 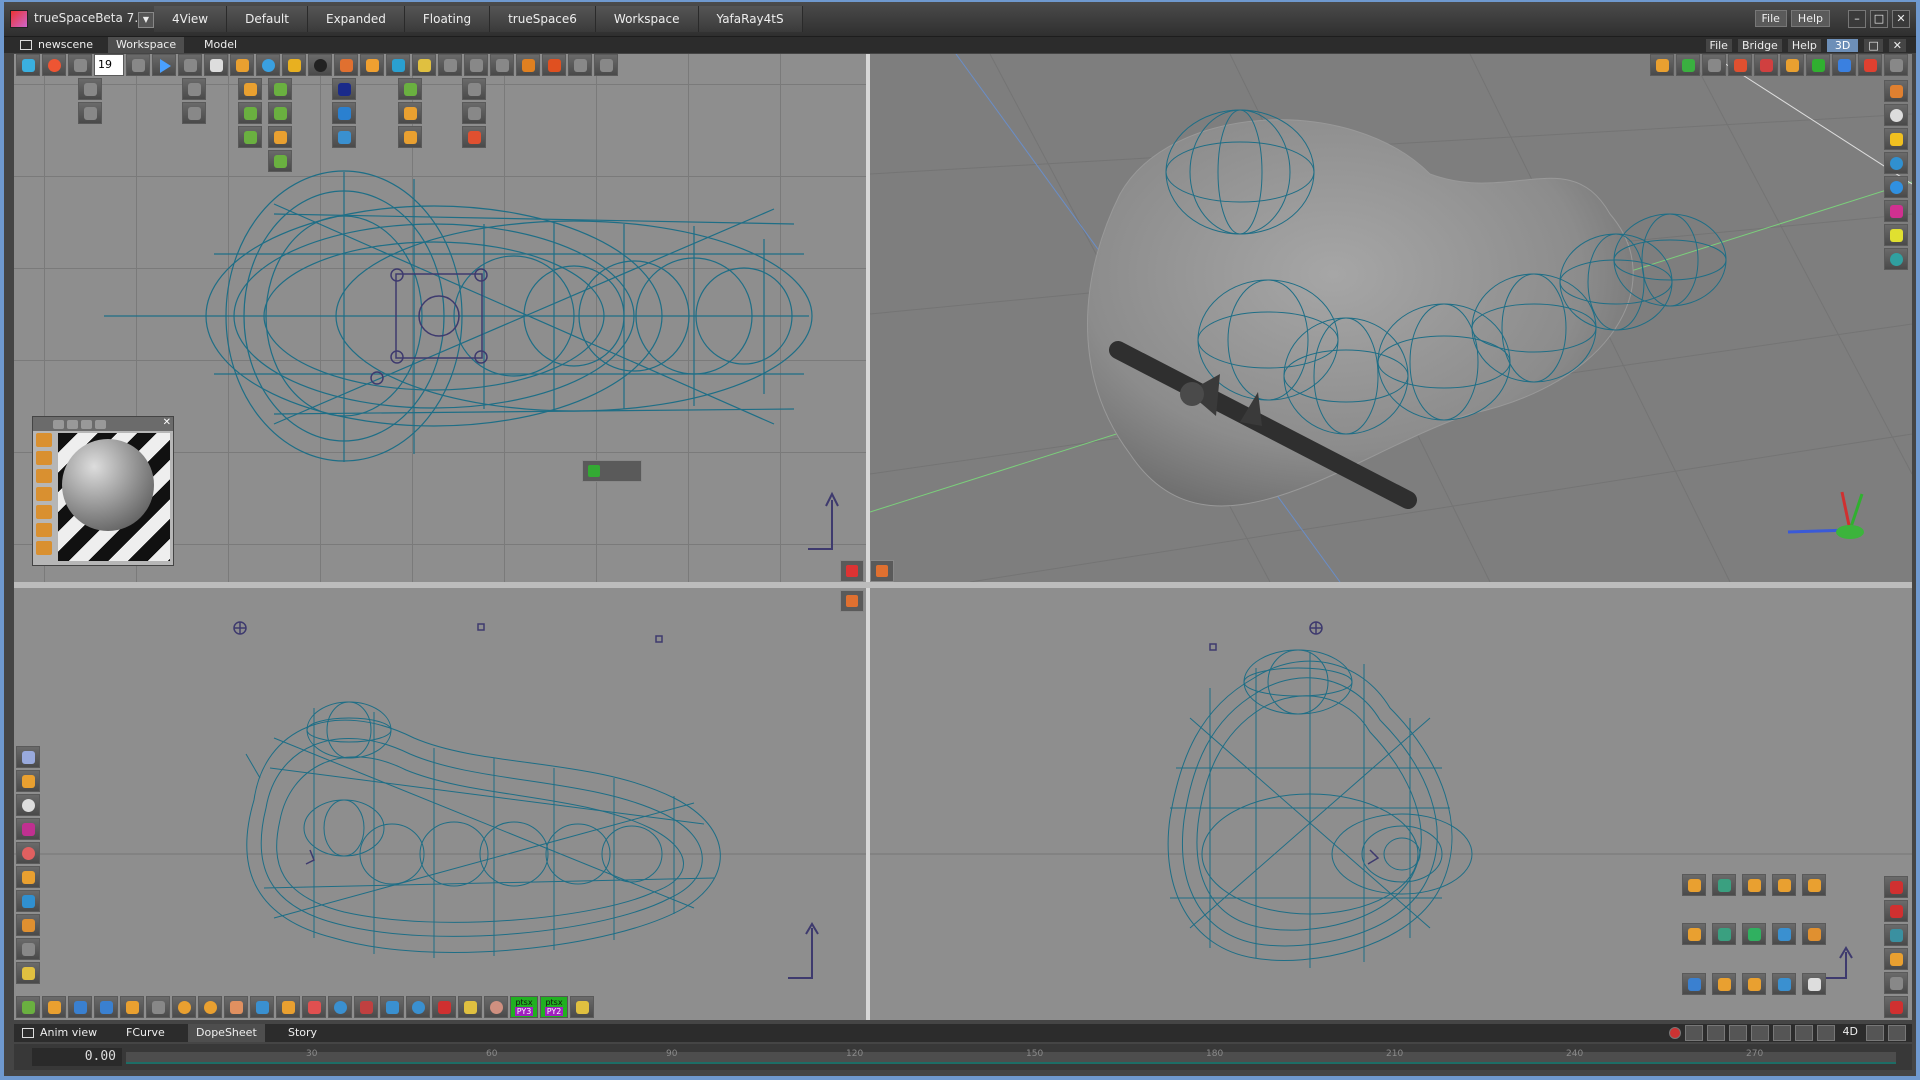 What do you see at coordinates (606, 65) in the screenshot?
I see `arrow-down-icon` at bounding box center [606, 65].